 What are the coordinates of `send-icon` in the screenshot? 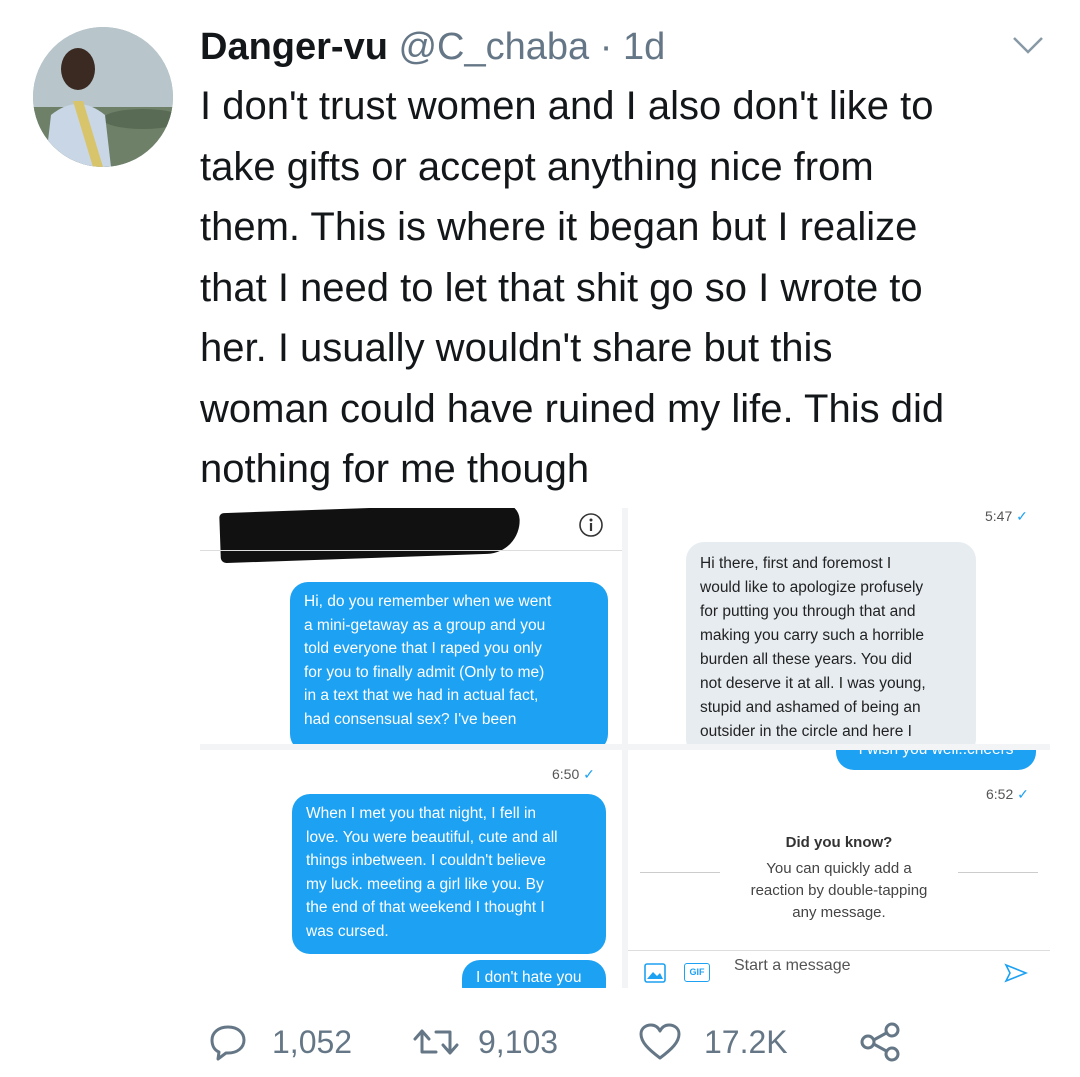 It's located at (1016, 973).